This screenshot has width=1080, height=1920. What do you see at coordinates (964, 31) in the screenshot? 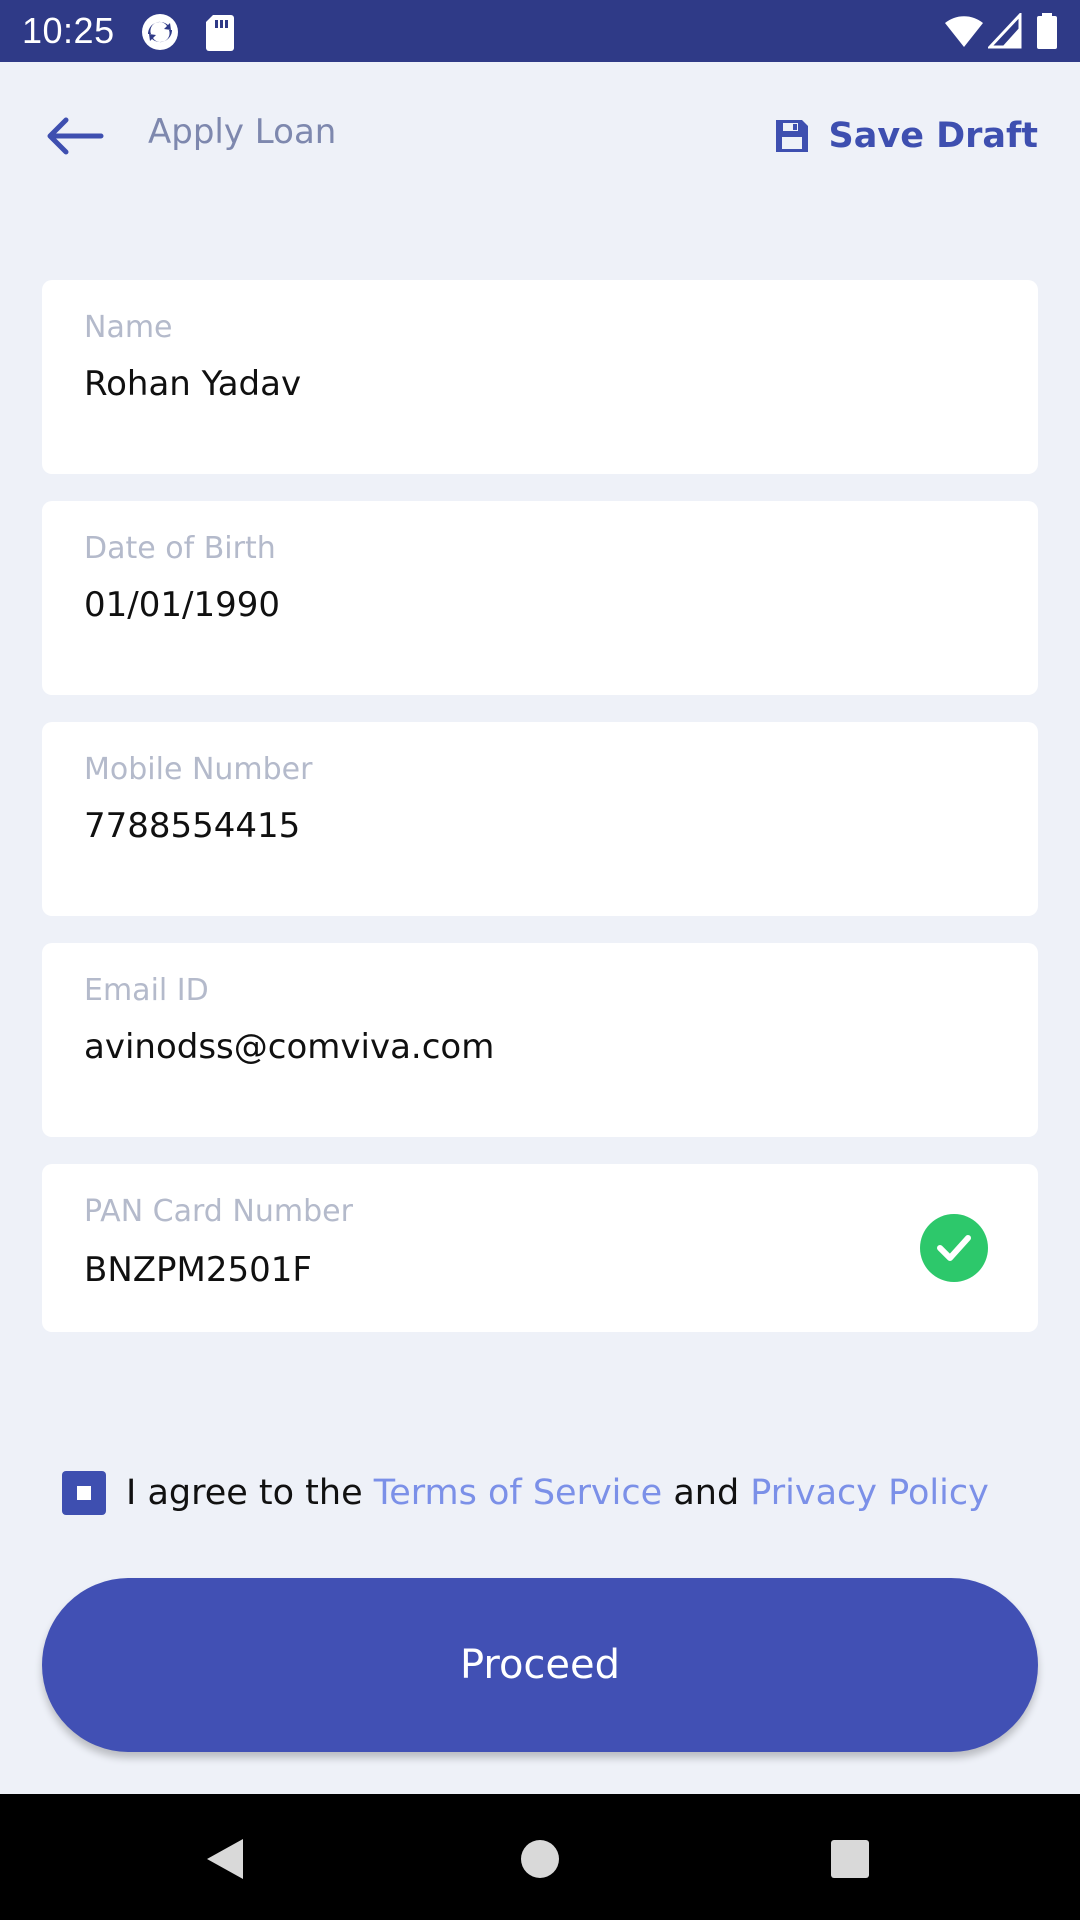
I see `wifi-icon` at bounding box center [964, 31].